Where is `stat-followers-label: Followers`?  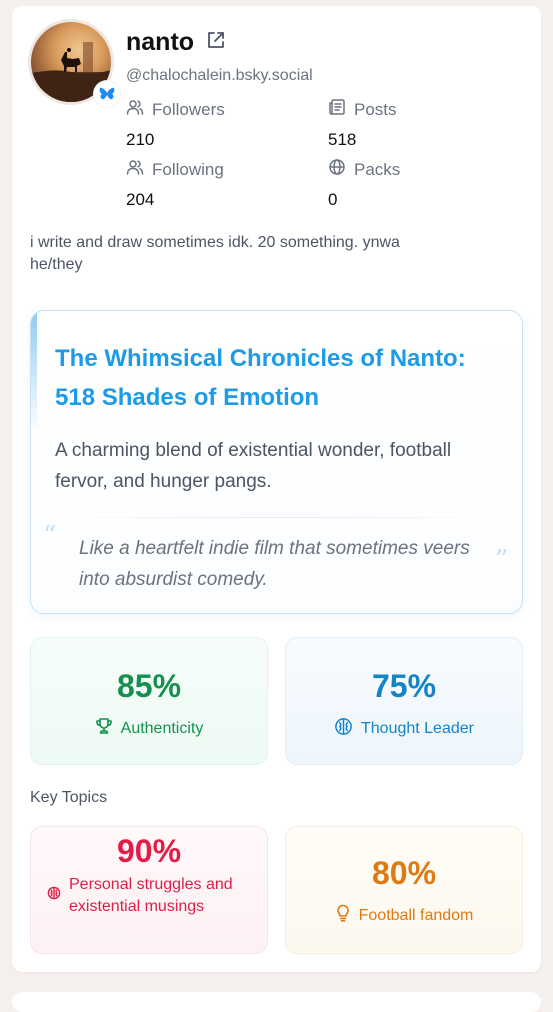 stat-followers-label: Followers is located at coordinates (188, 109).